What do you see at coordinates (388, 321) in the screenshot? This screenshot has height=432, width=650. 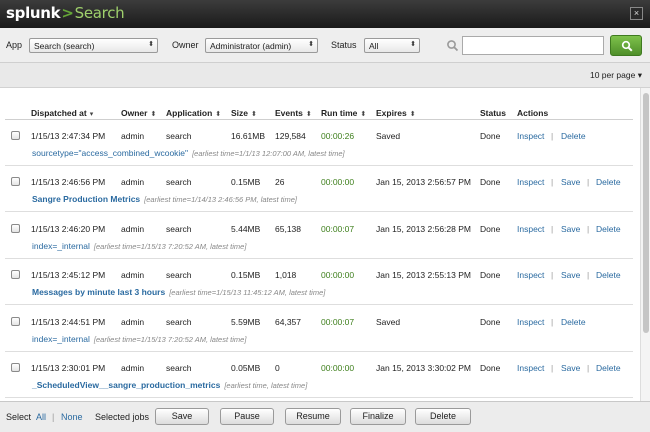 I see `job-expires: Saved` at bounding box center [388, 321].